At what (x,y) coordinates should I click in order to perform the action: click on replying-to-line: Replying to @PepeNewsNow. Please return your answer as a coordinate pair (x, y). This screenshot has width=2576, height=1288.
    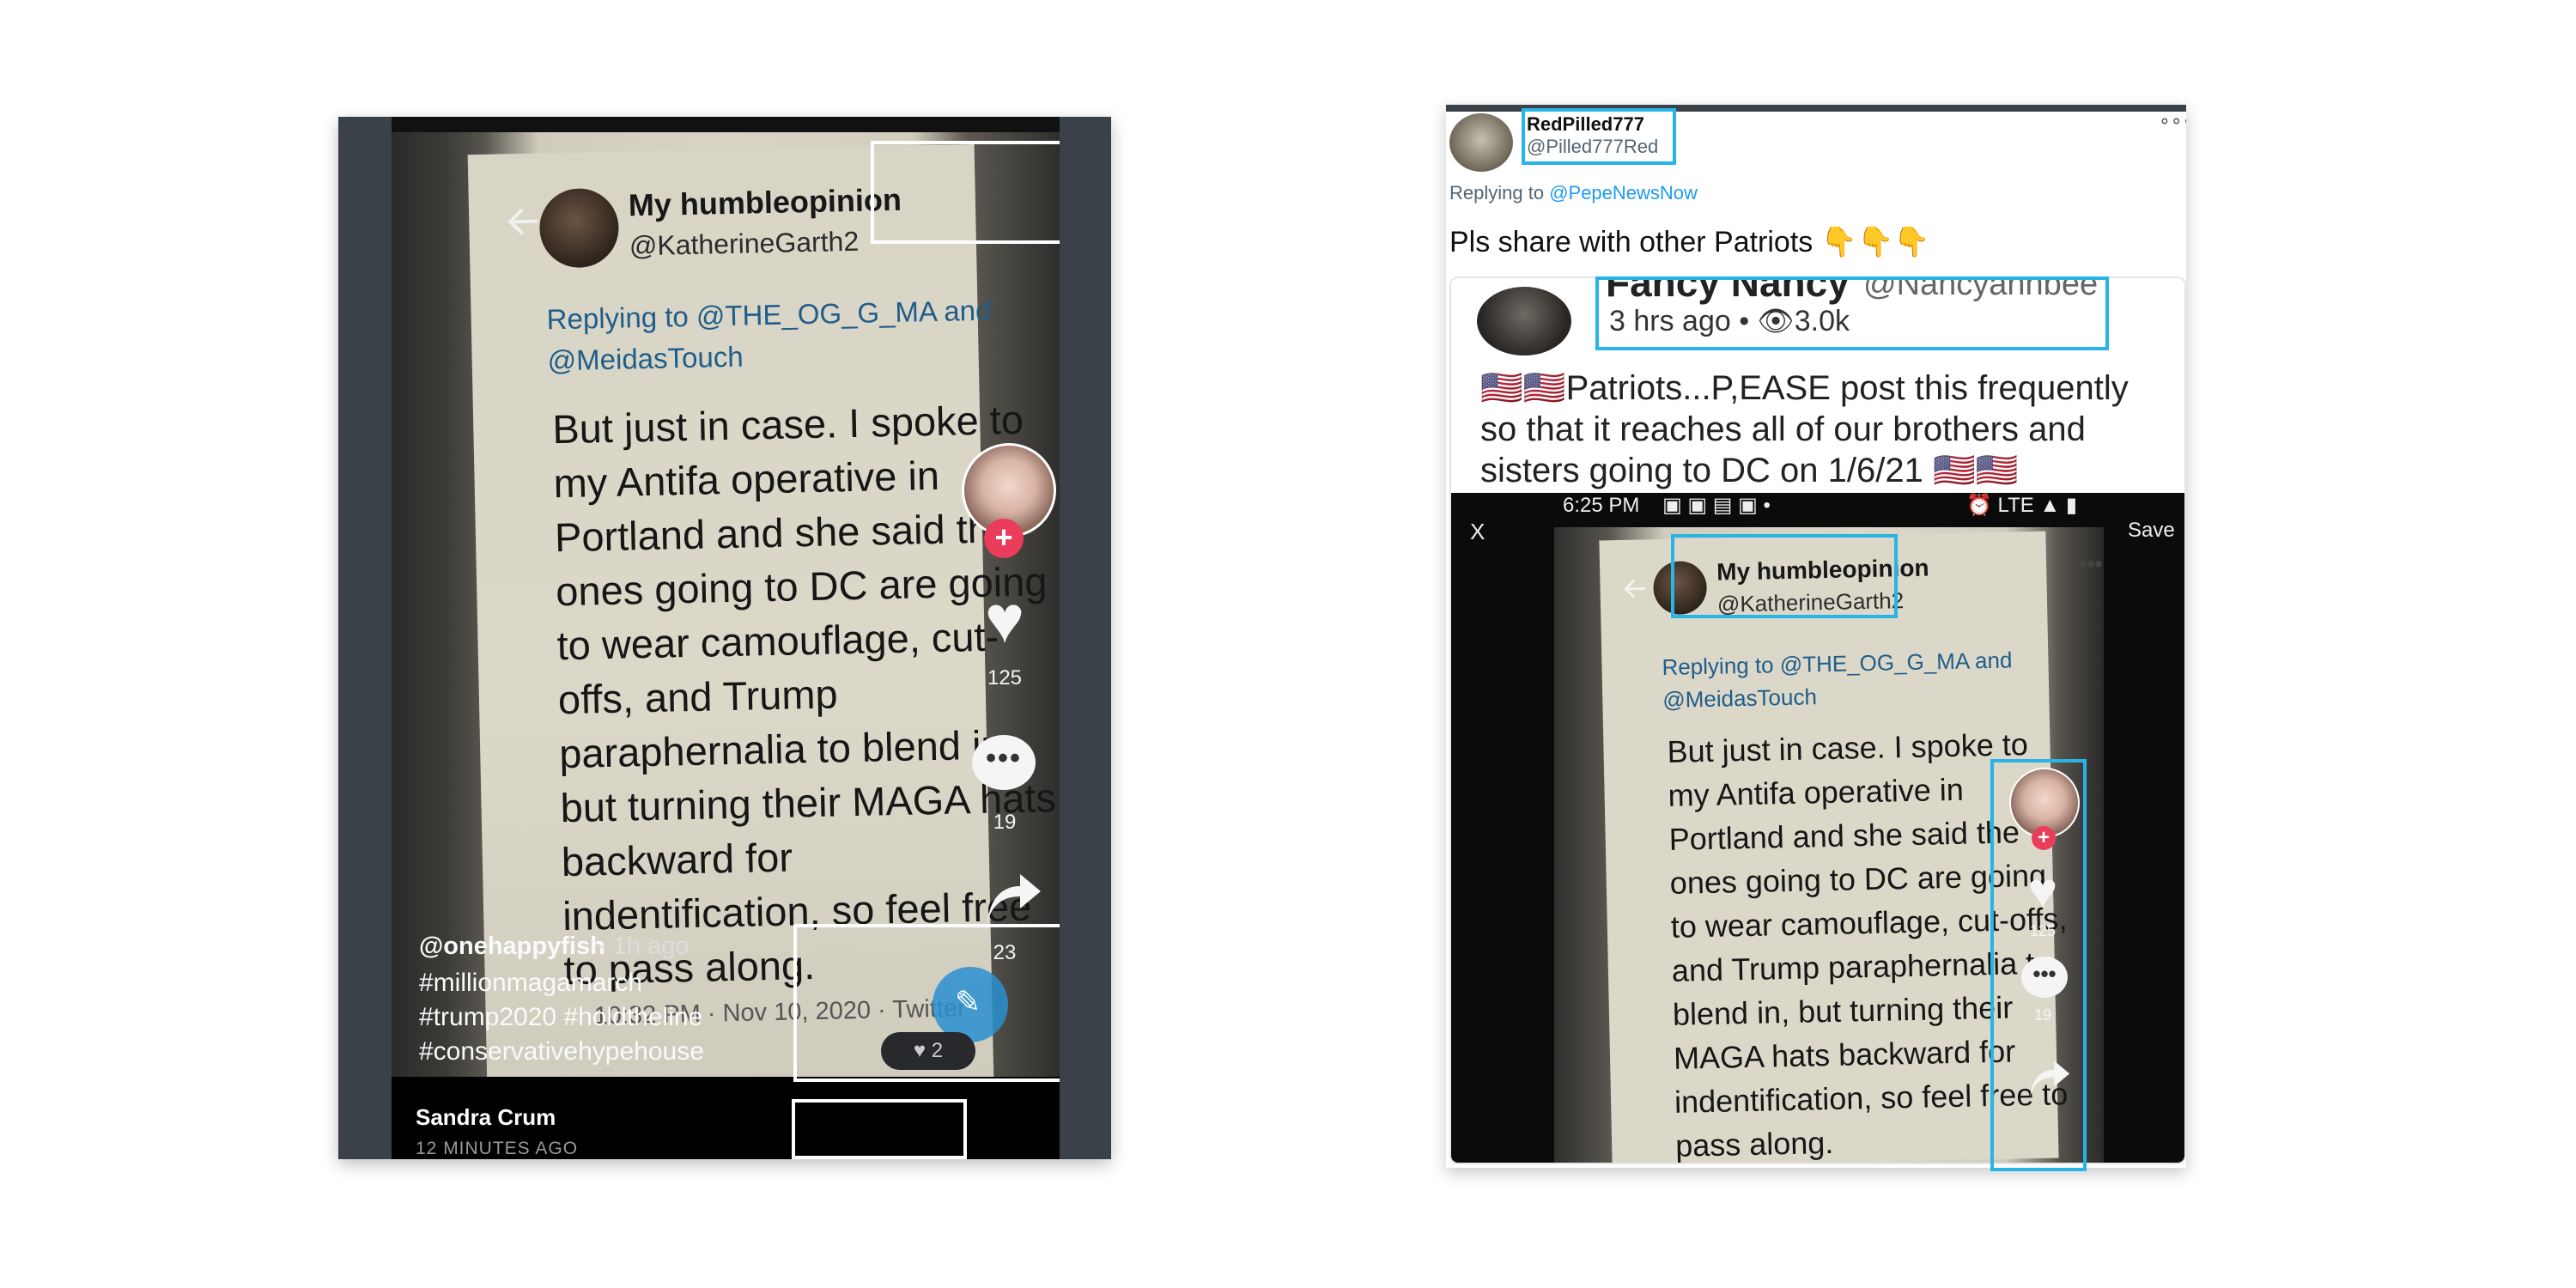
    Looking at the image, I should click on (1573, 193).